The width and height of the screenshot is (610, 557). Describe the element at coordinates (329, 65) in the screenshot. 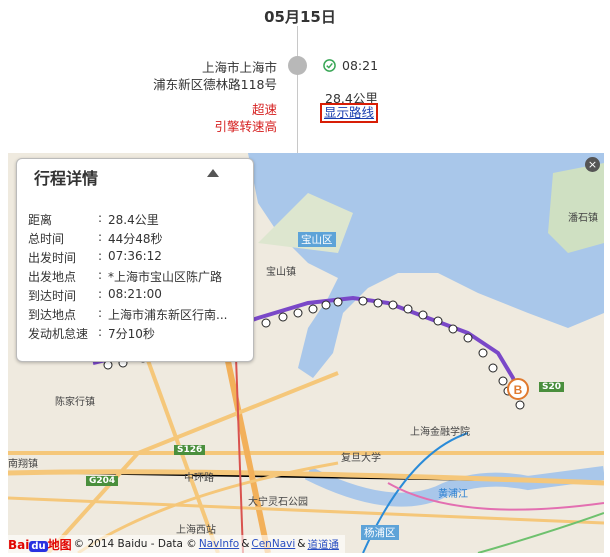

I see `clock-icon` at that location.